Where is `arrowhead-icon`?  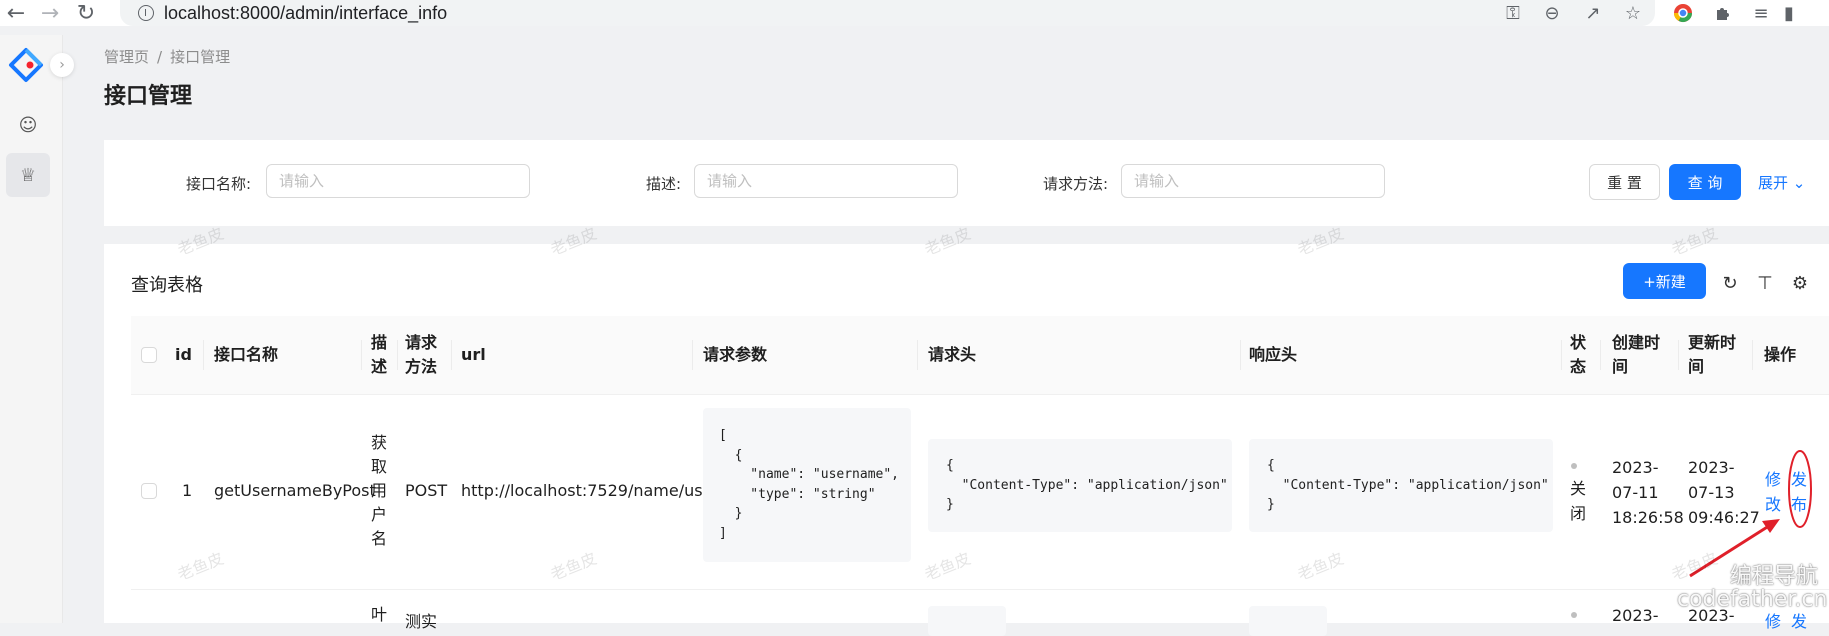
arrowhead-icon is located at coordinates (1771, 526).